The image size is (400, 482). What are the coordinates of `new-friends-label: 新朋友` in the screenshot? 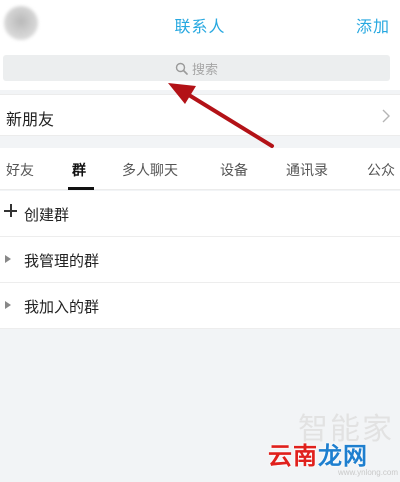 It's located at (30, 120).